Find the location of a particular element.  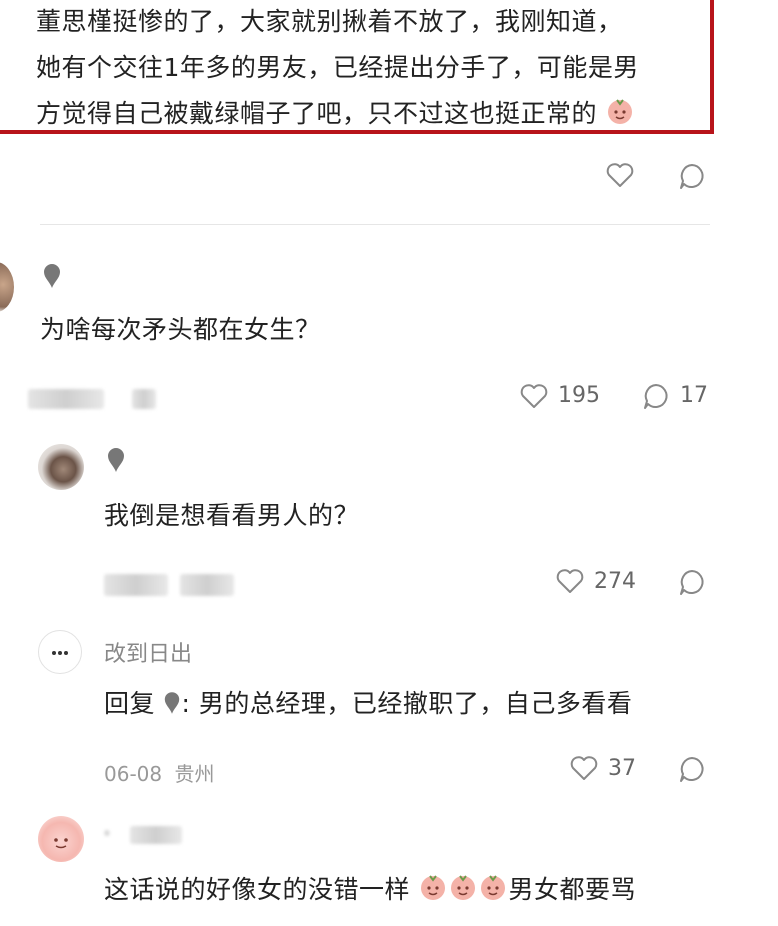

quote-line-3-wrap: 方觉得自己被戴绿帽子了吧，只不过这也挺正常的 is located at coordinates (335, 112).